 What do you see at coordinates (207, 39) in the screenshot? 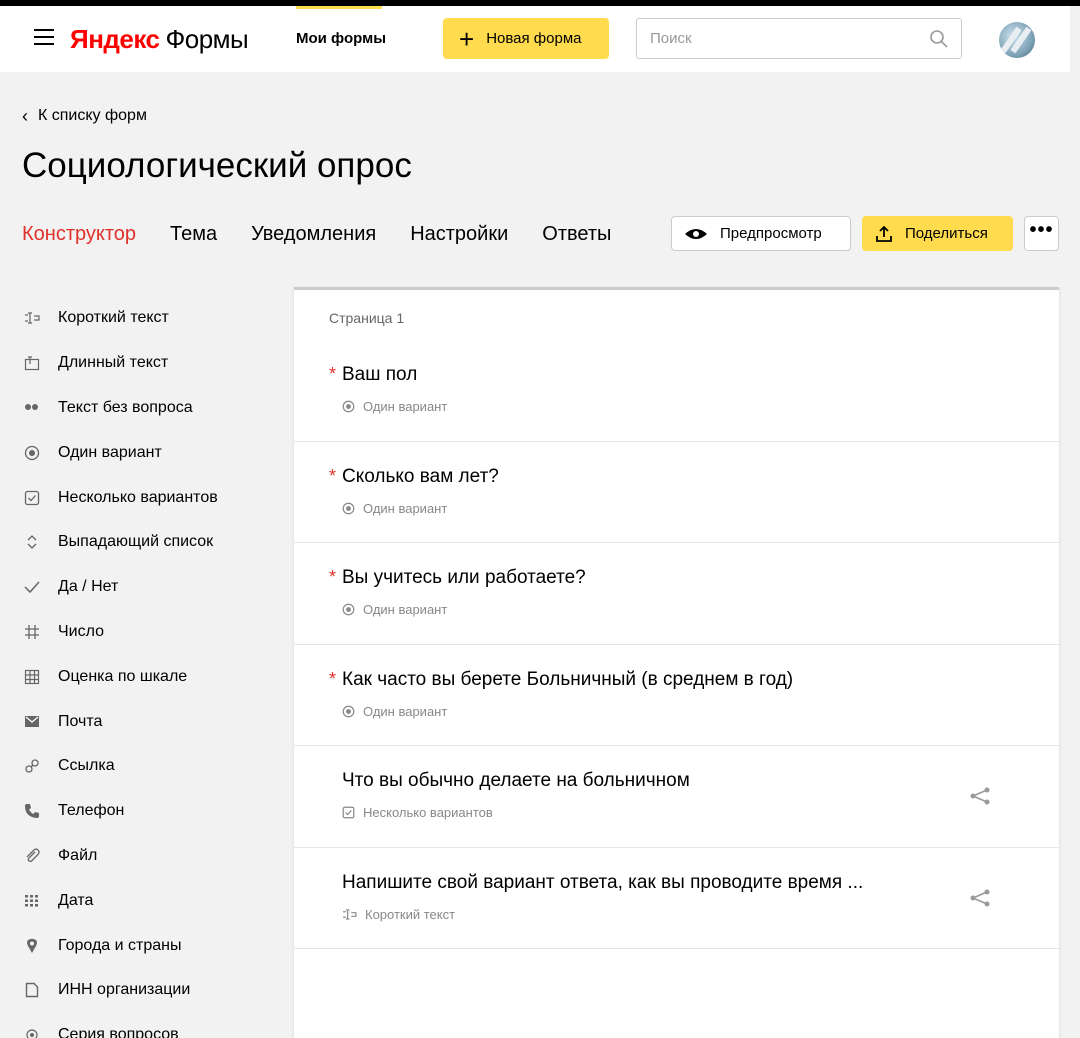
I see `logo-product: Формы` at bounding box center [207, 39].